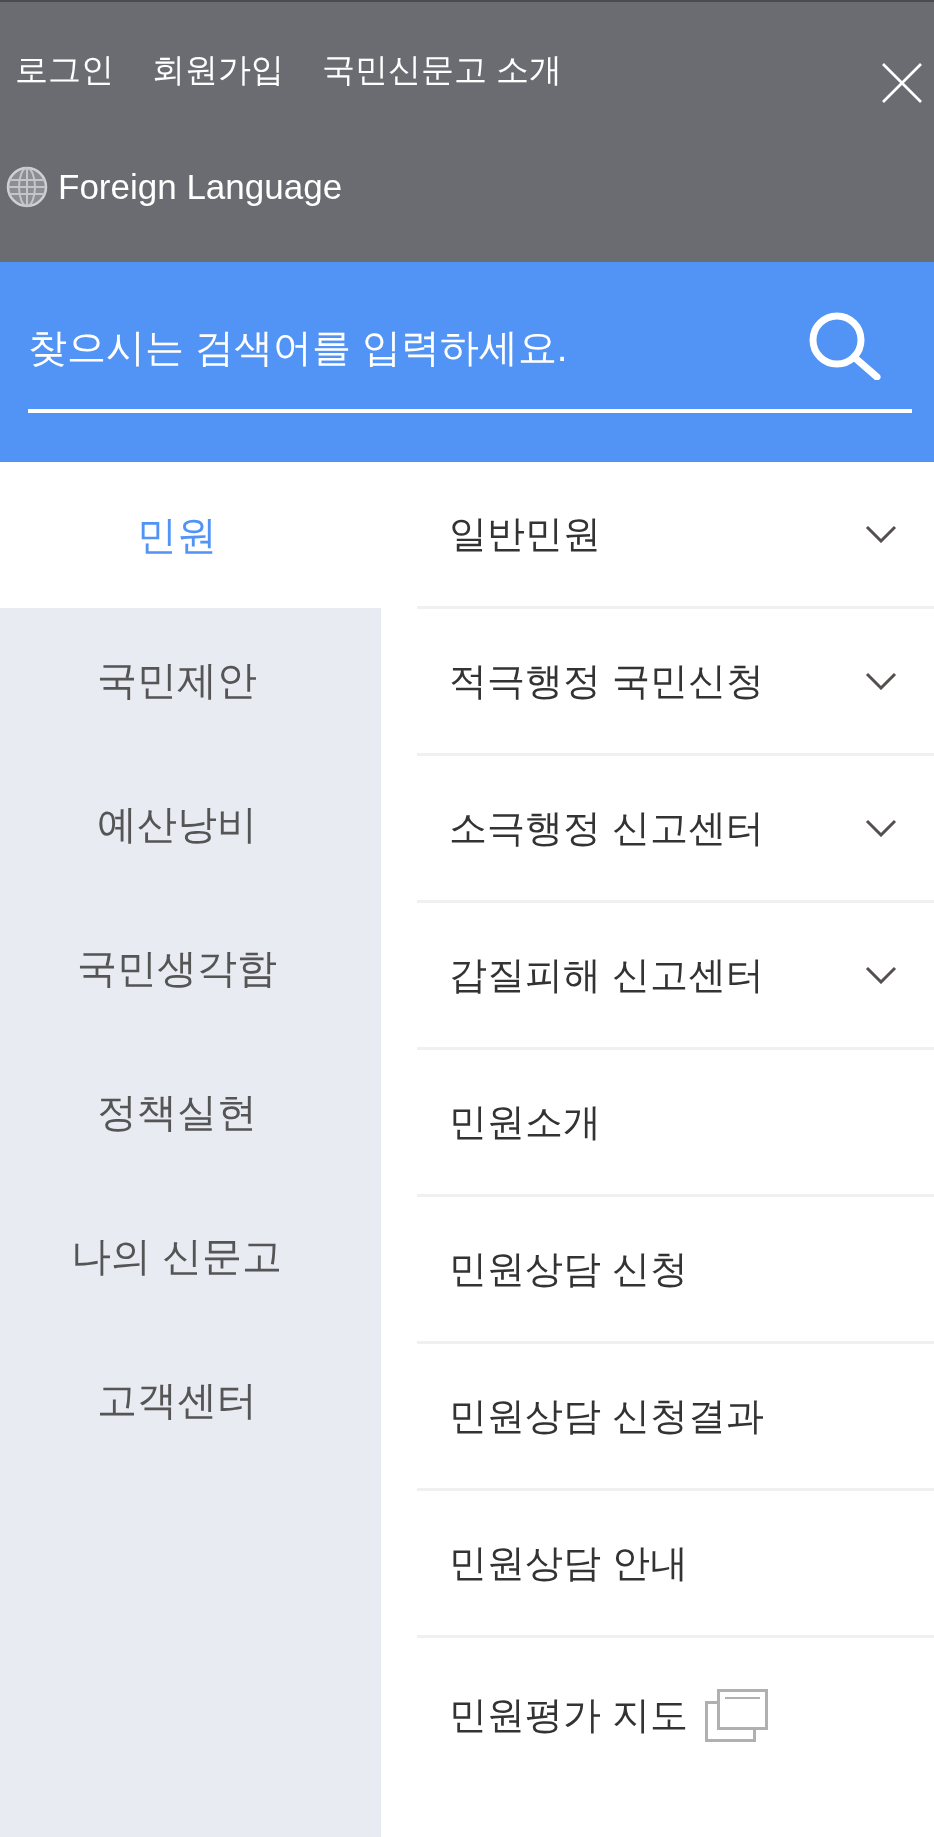 This screenshot has width=934, height=1837. Describe the element at coordinates (675, 1417) in the screenshot. I see `submenu-item: 민원상담 신청결과` at that location.